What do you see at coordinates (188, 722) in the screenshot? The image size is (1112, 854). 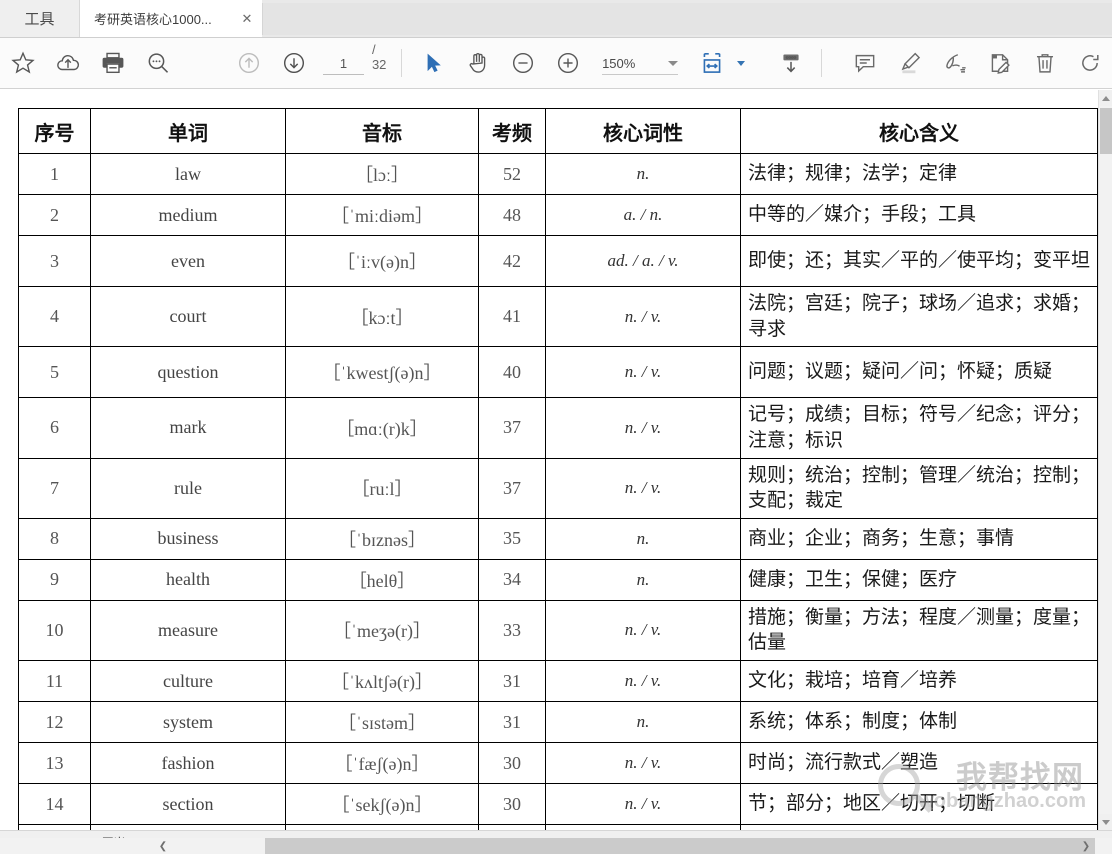 I see `cell-word: system` at bounding box center [188, 722].